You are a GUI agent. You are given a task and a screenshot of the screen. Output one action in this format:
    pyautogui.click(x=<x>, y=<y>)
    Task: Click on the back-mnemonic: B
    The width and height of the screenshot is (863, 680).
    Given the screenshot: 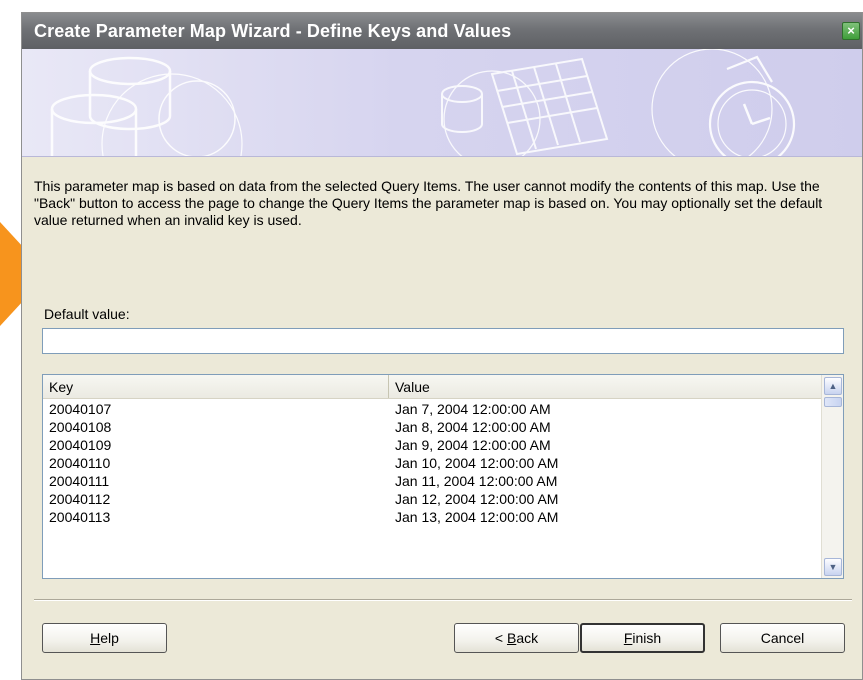 What is the action you would take?
    pyautogui.click(x=511, y=638)
    